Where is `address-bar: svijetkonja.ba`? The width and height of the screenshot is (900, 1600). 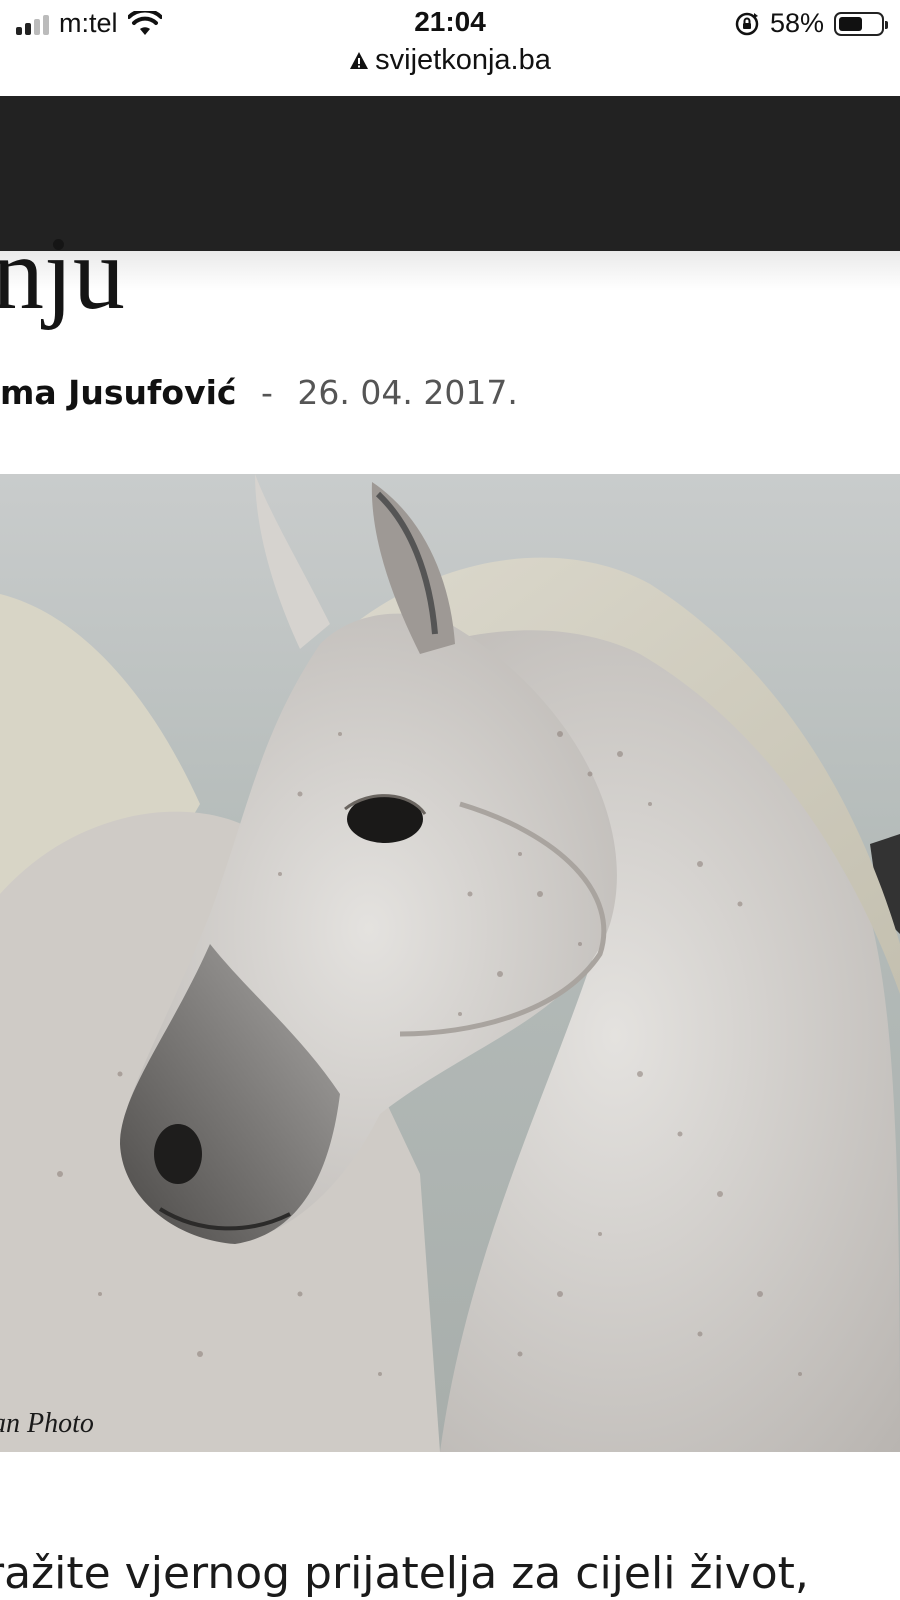
address-bar: svijetkonja.ba is located at coordinates (450, 60).